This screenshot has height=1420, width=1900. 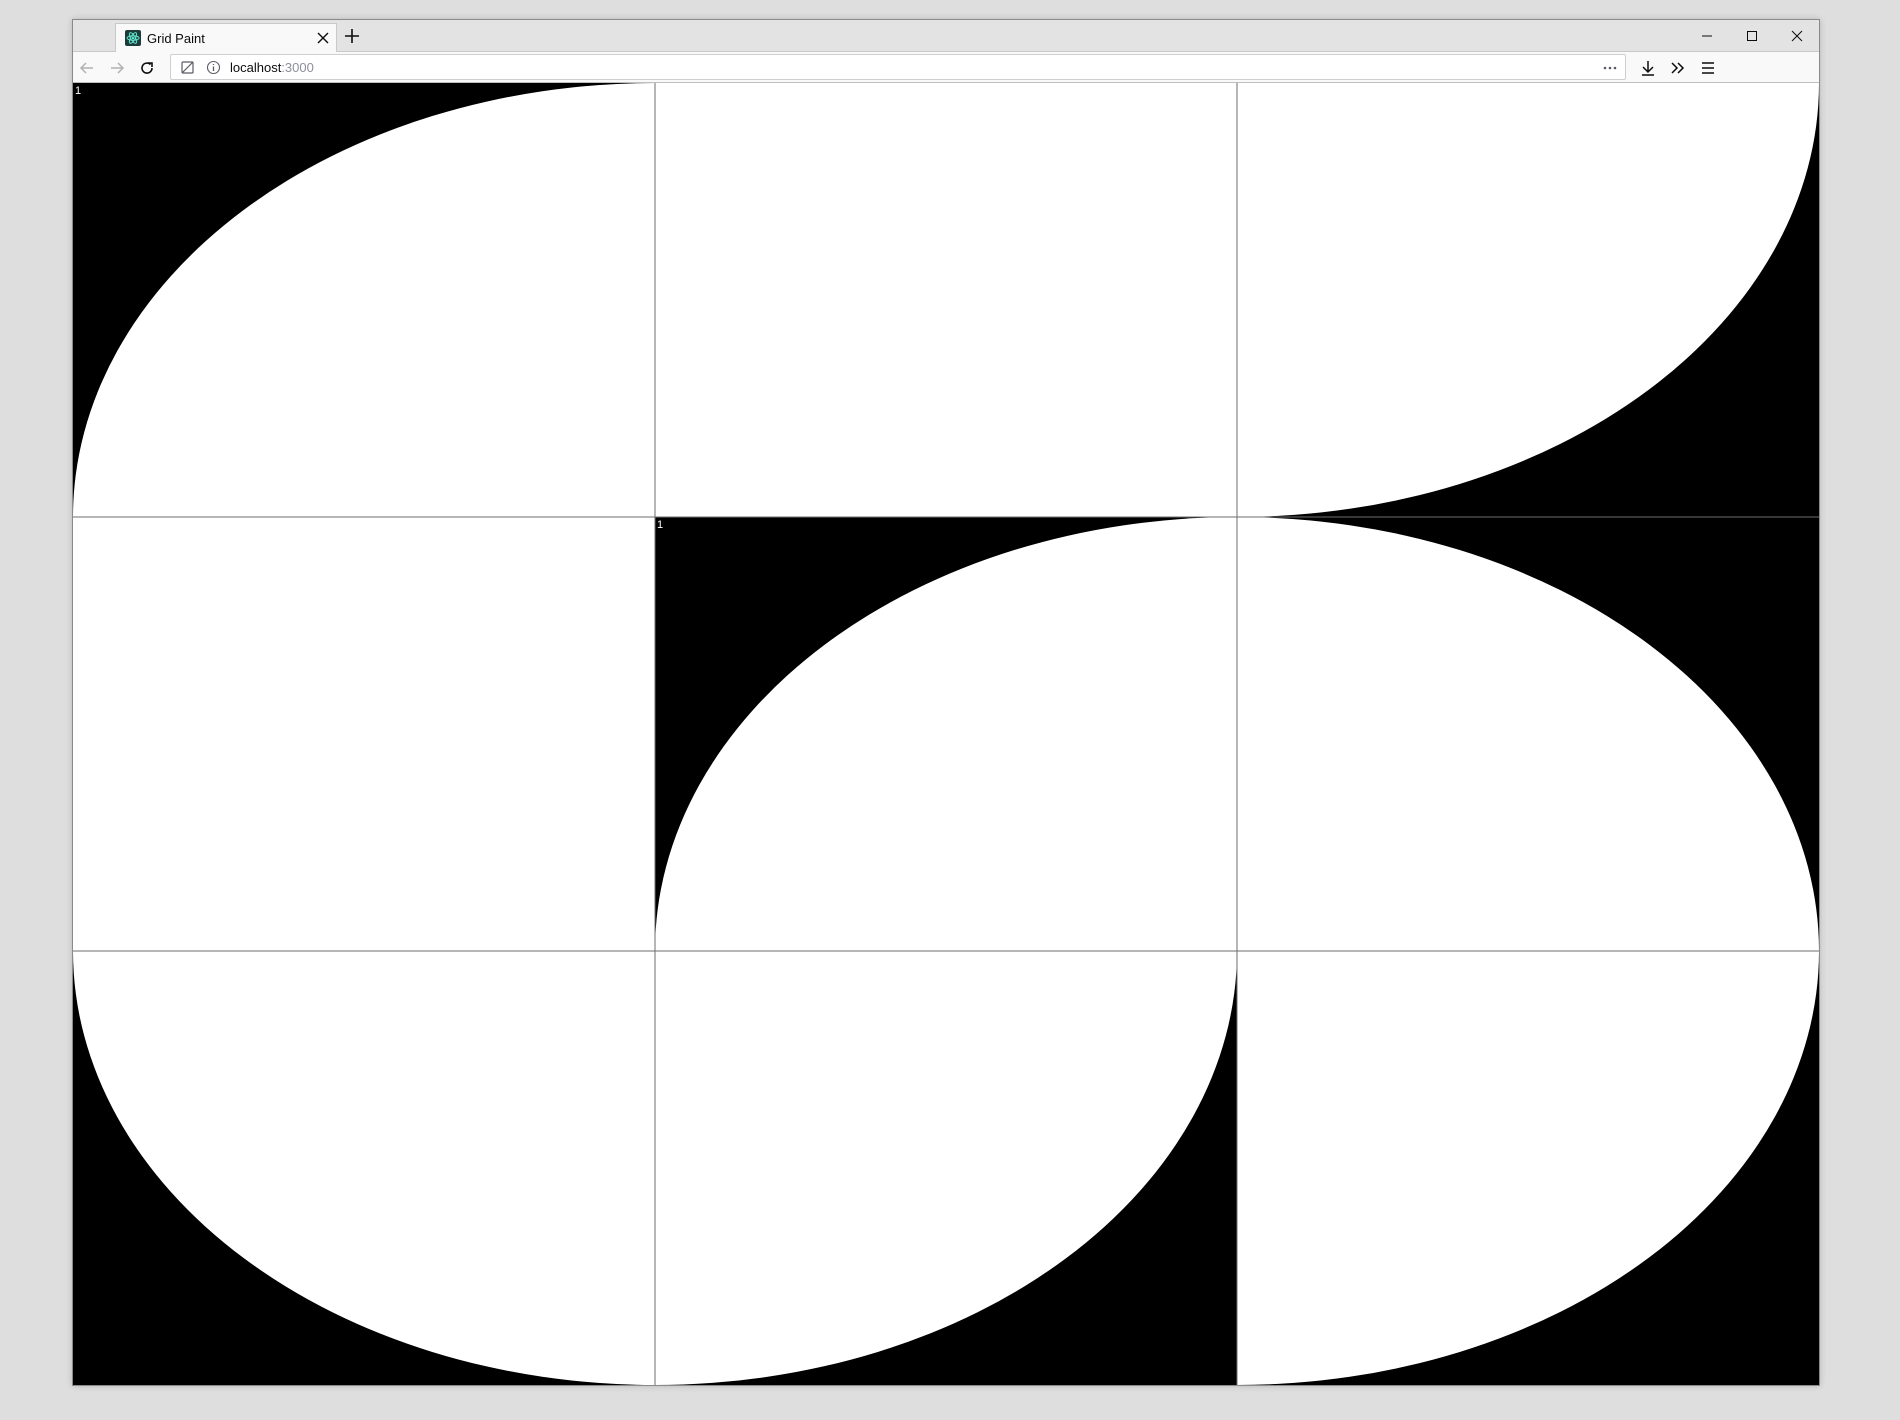 What do you see at coordinates (898, 67) in the screenshot?
I see `address-bar: localhost:3000` at bounding box center [898, 67].